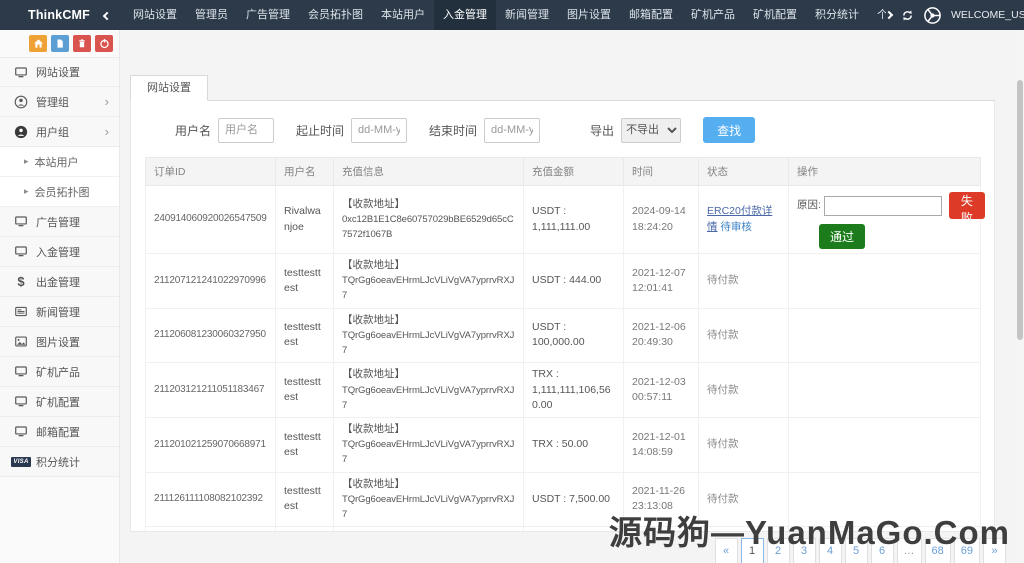 The width and height of the screenshot is (1024, 563). What do you see at coordinates (661, 528) in the screenshot?
I see `time-cell: 2021-11-2101:41:15` at bounding box center [661, 528].